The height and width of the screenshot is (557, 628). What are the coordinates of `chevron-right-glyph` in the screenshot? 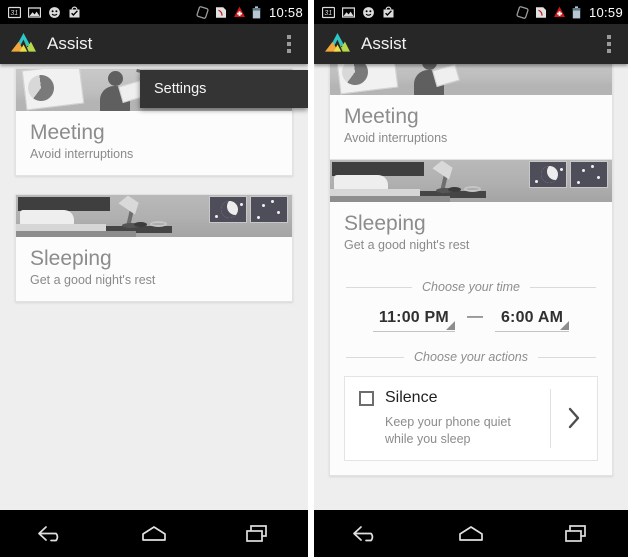 It's located at (574, 418).